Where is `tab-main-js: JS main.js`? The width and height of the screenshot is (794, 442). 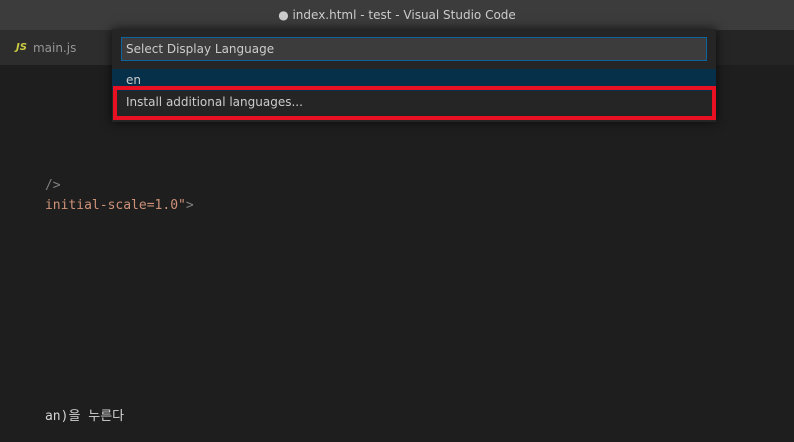 tab-main-js: JS main.js is located at coordinates (56, 47).